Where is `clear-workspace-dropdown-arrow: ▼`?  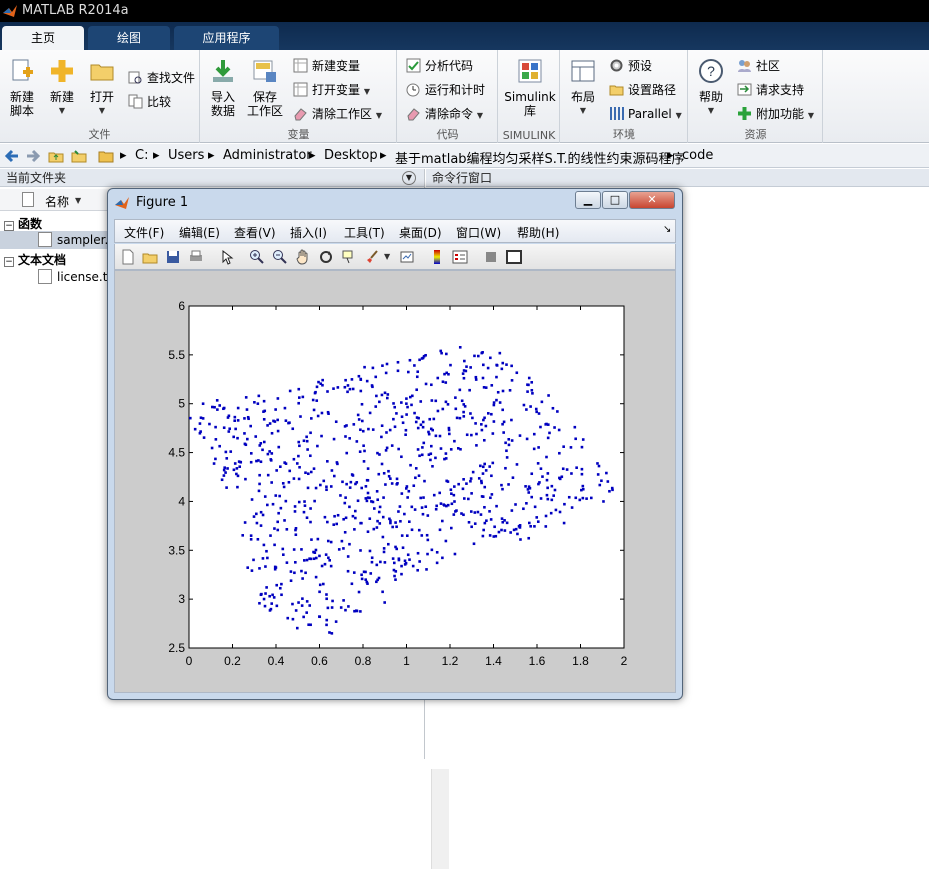
clear-workspace-dropdown-arrow: ▼ is located at coordinates (379, 115).